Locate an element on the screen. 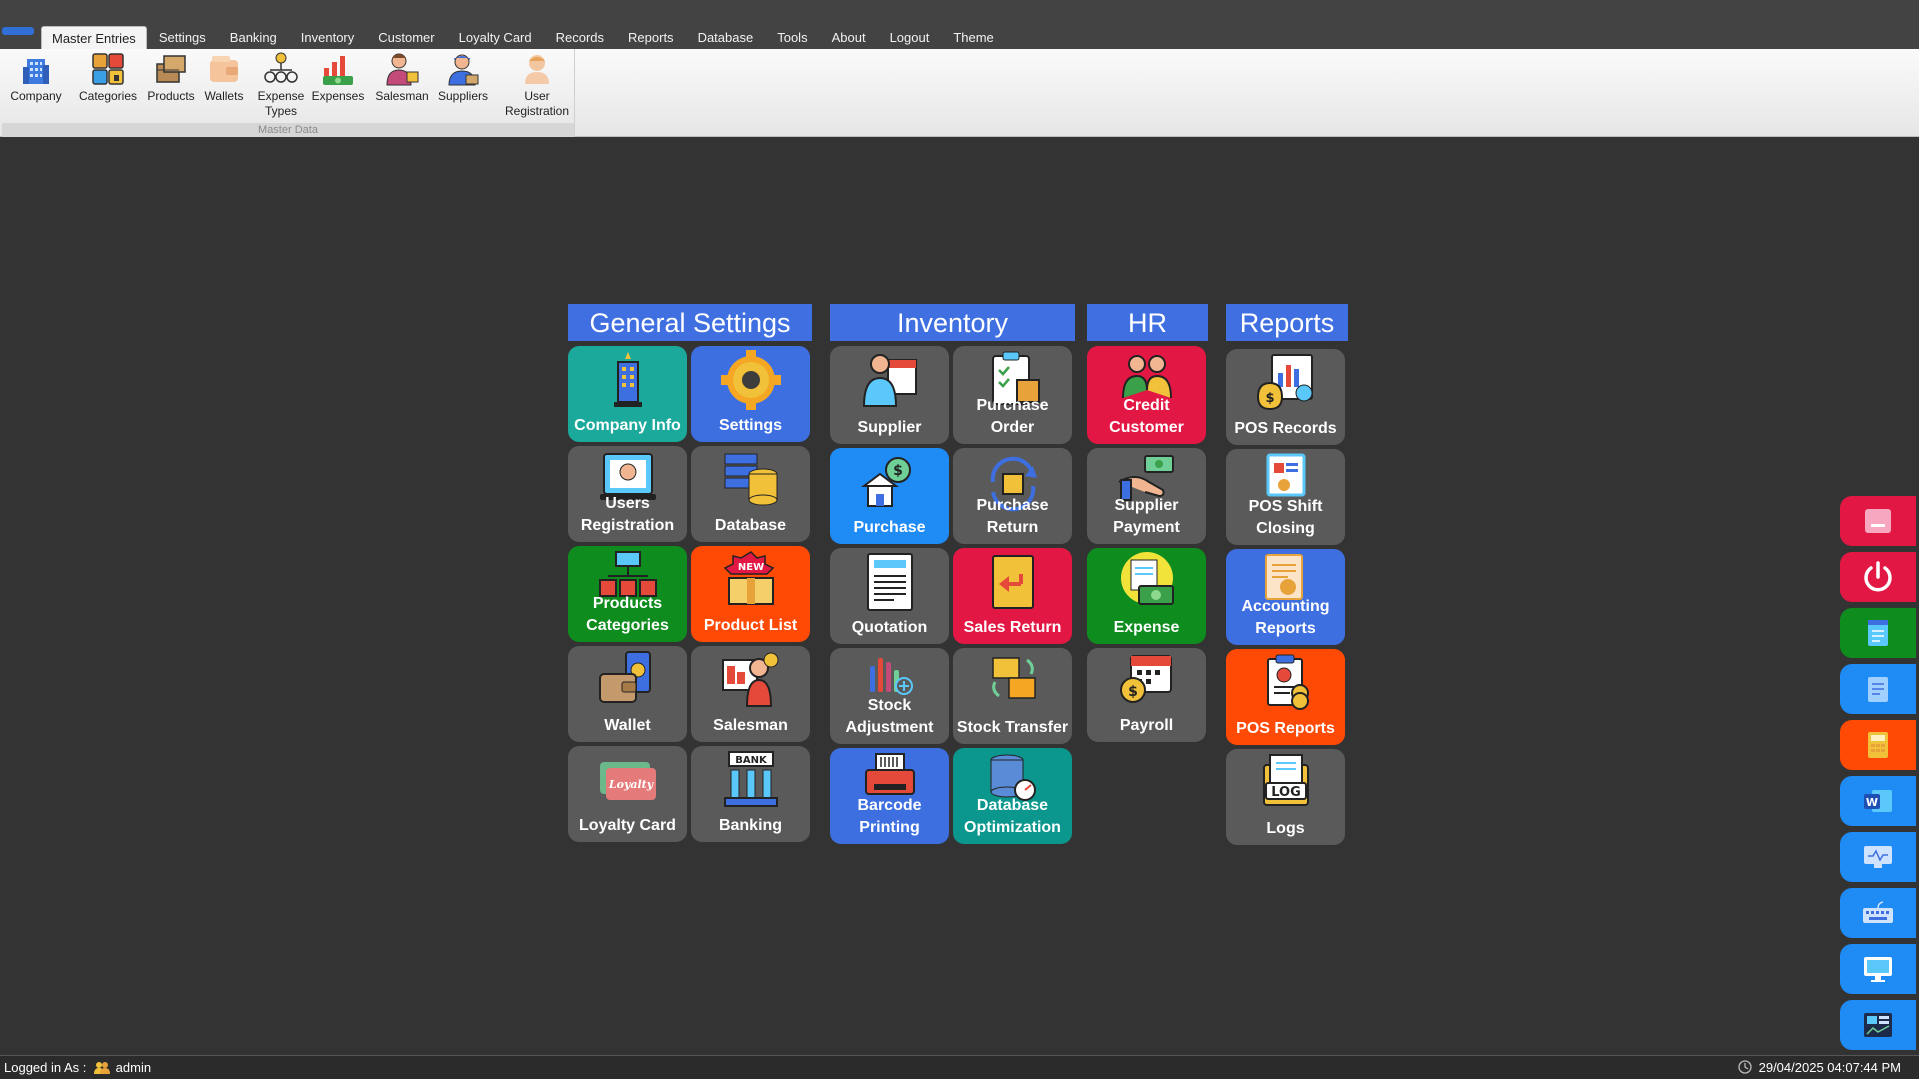 The height and width of the screenshot is (1079, 1919). ribbon-products-button: Products is located at coordinates (171, 77).